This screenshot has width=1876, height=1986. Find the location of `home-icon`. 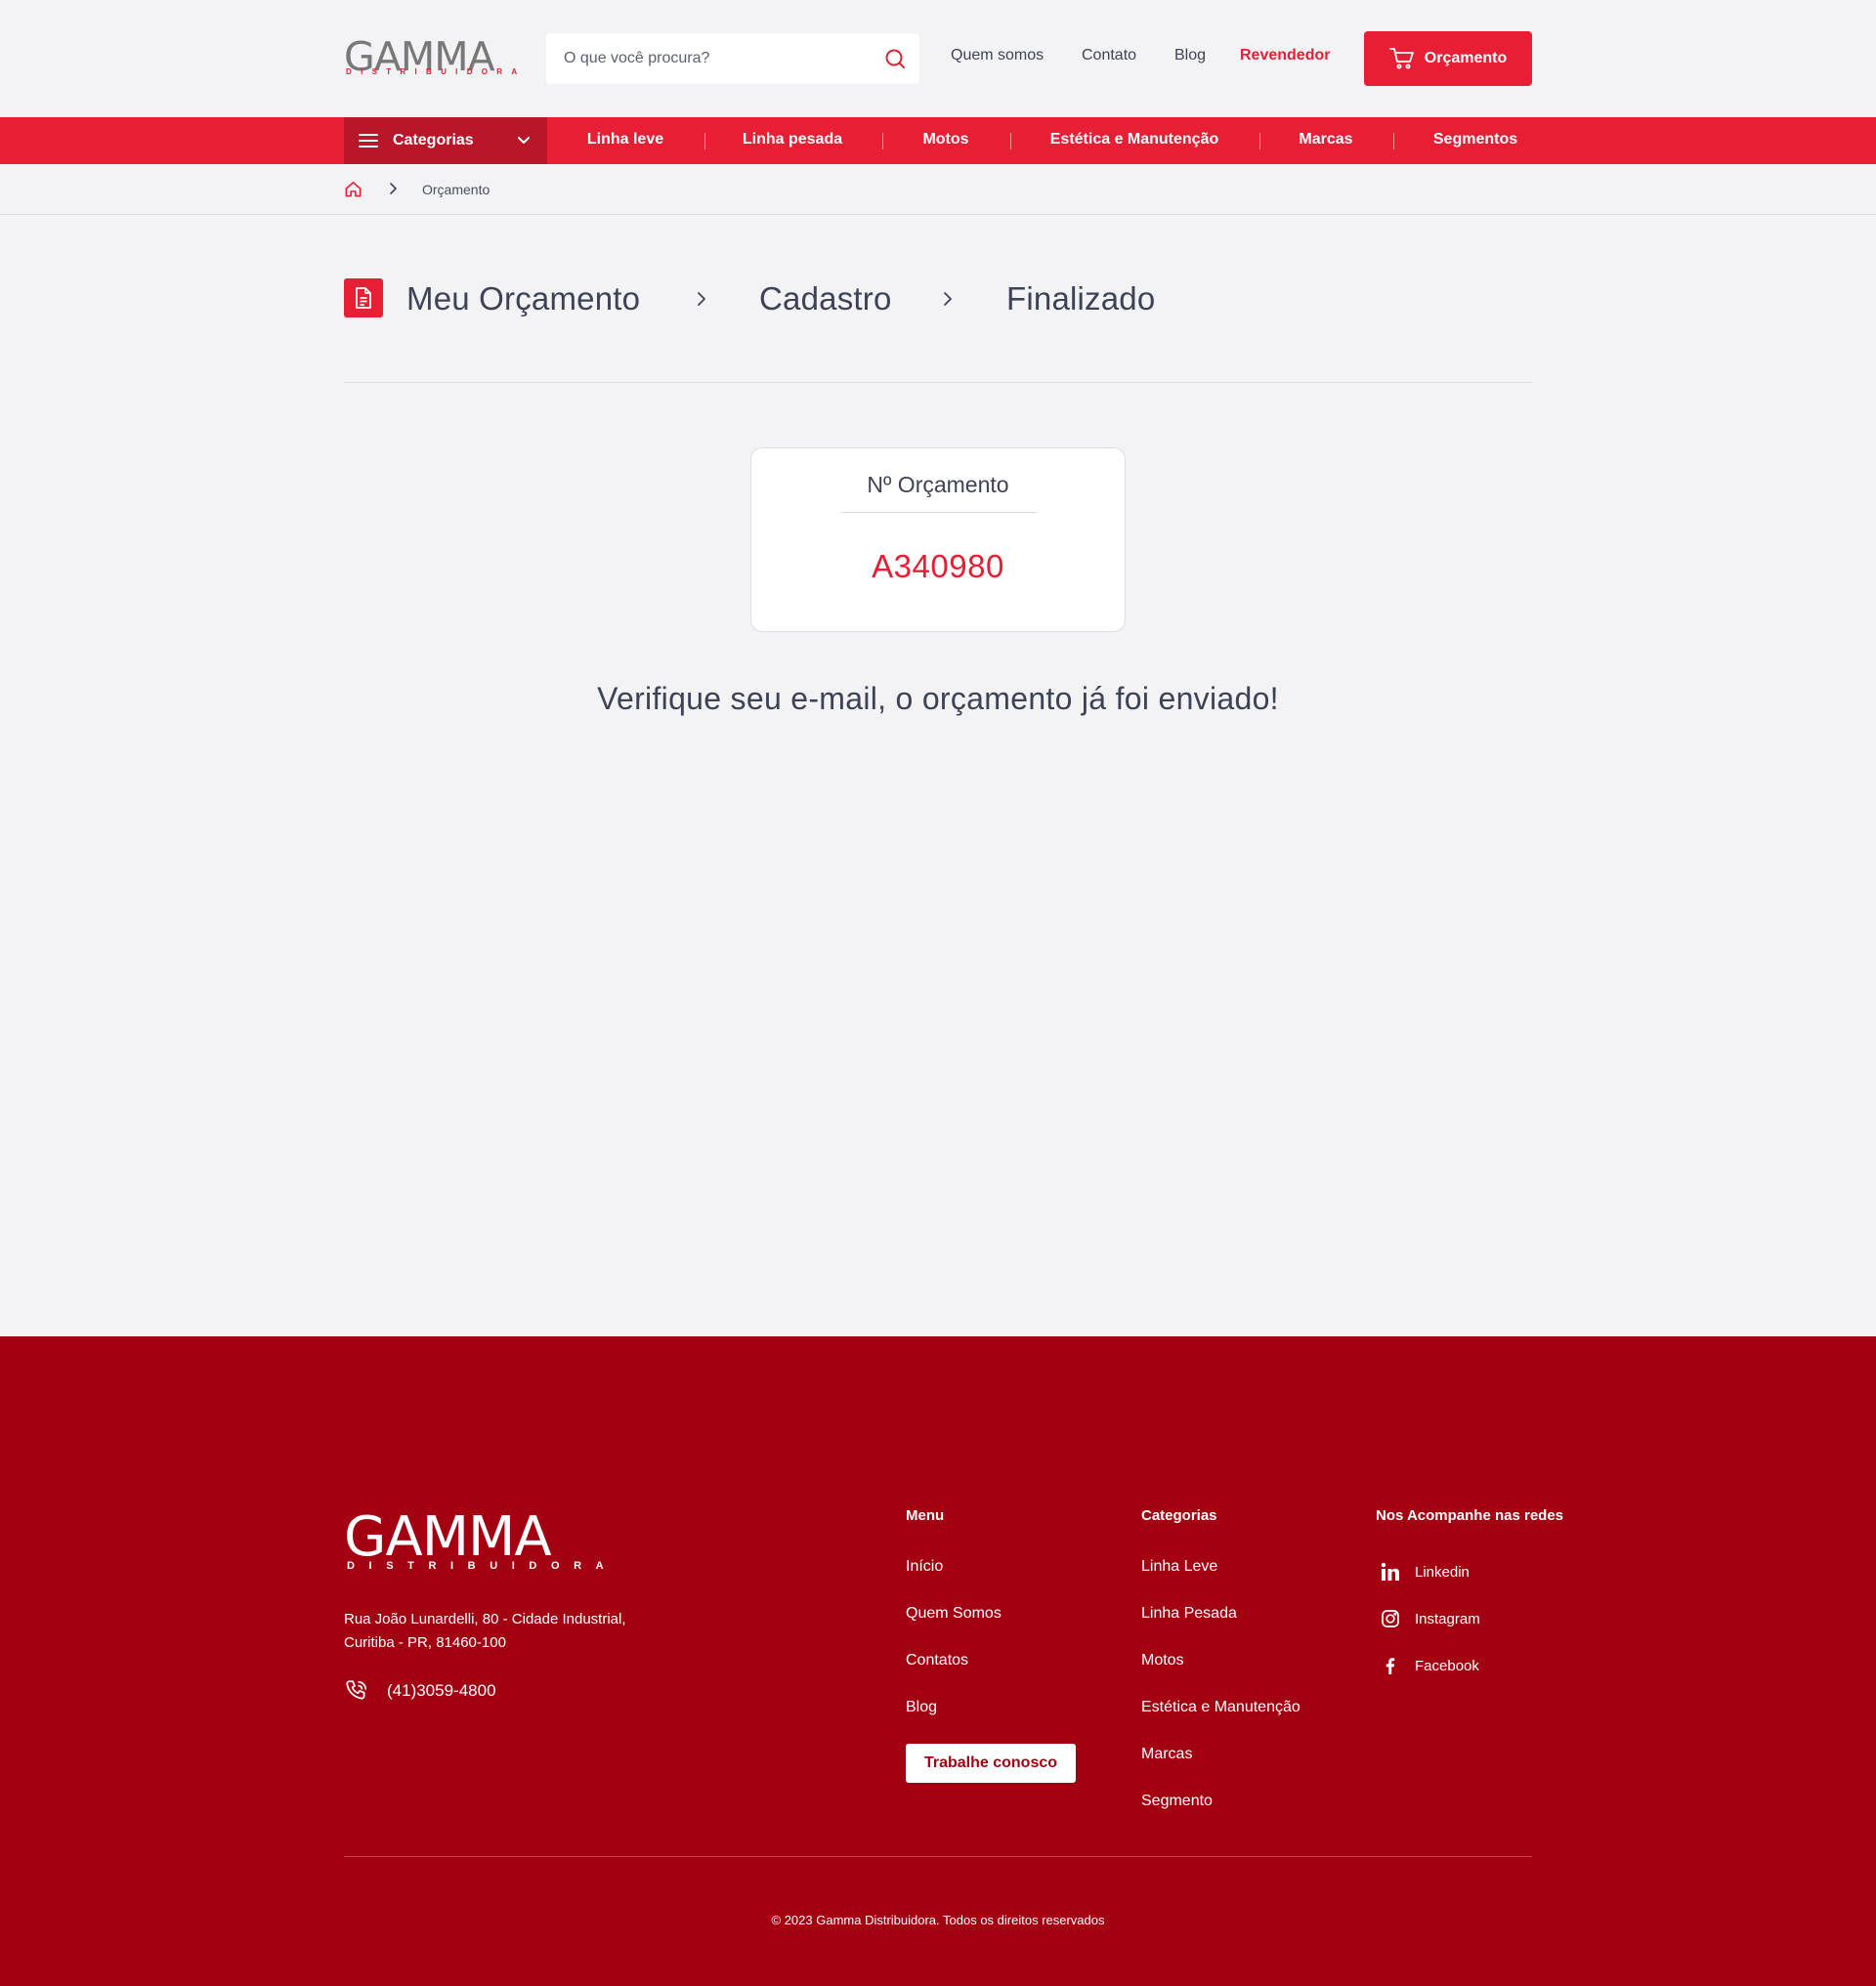

home-icon is located at coordinates (353, 189).